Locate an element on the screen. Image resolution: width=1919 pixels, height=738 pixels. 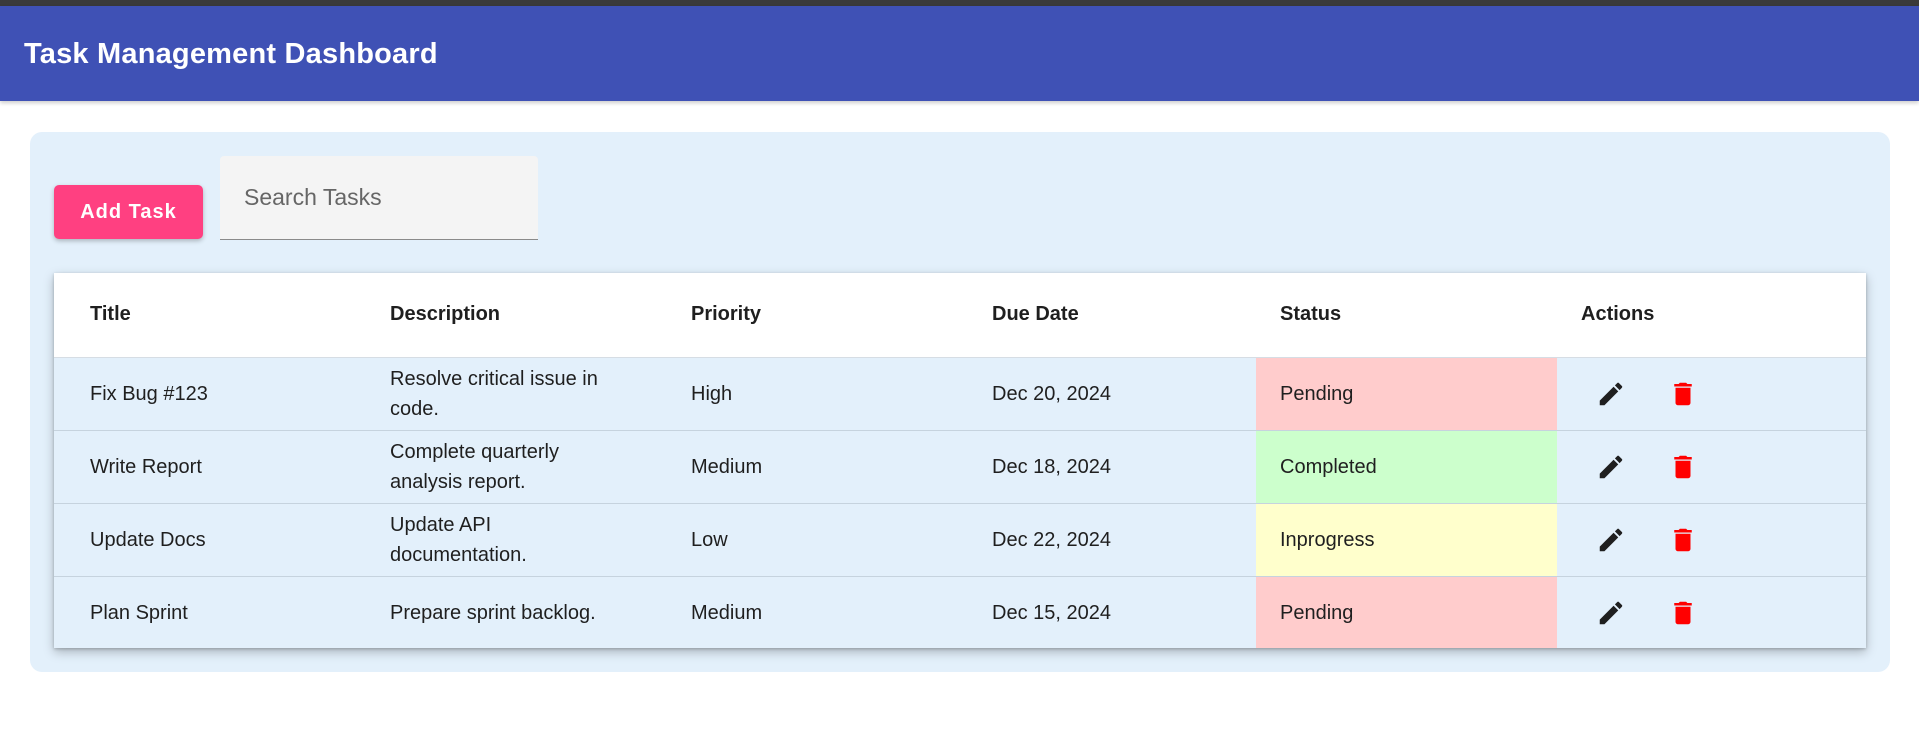
cell-status: Completed is located at coordinates (1406, 467).